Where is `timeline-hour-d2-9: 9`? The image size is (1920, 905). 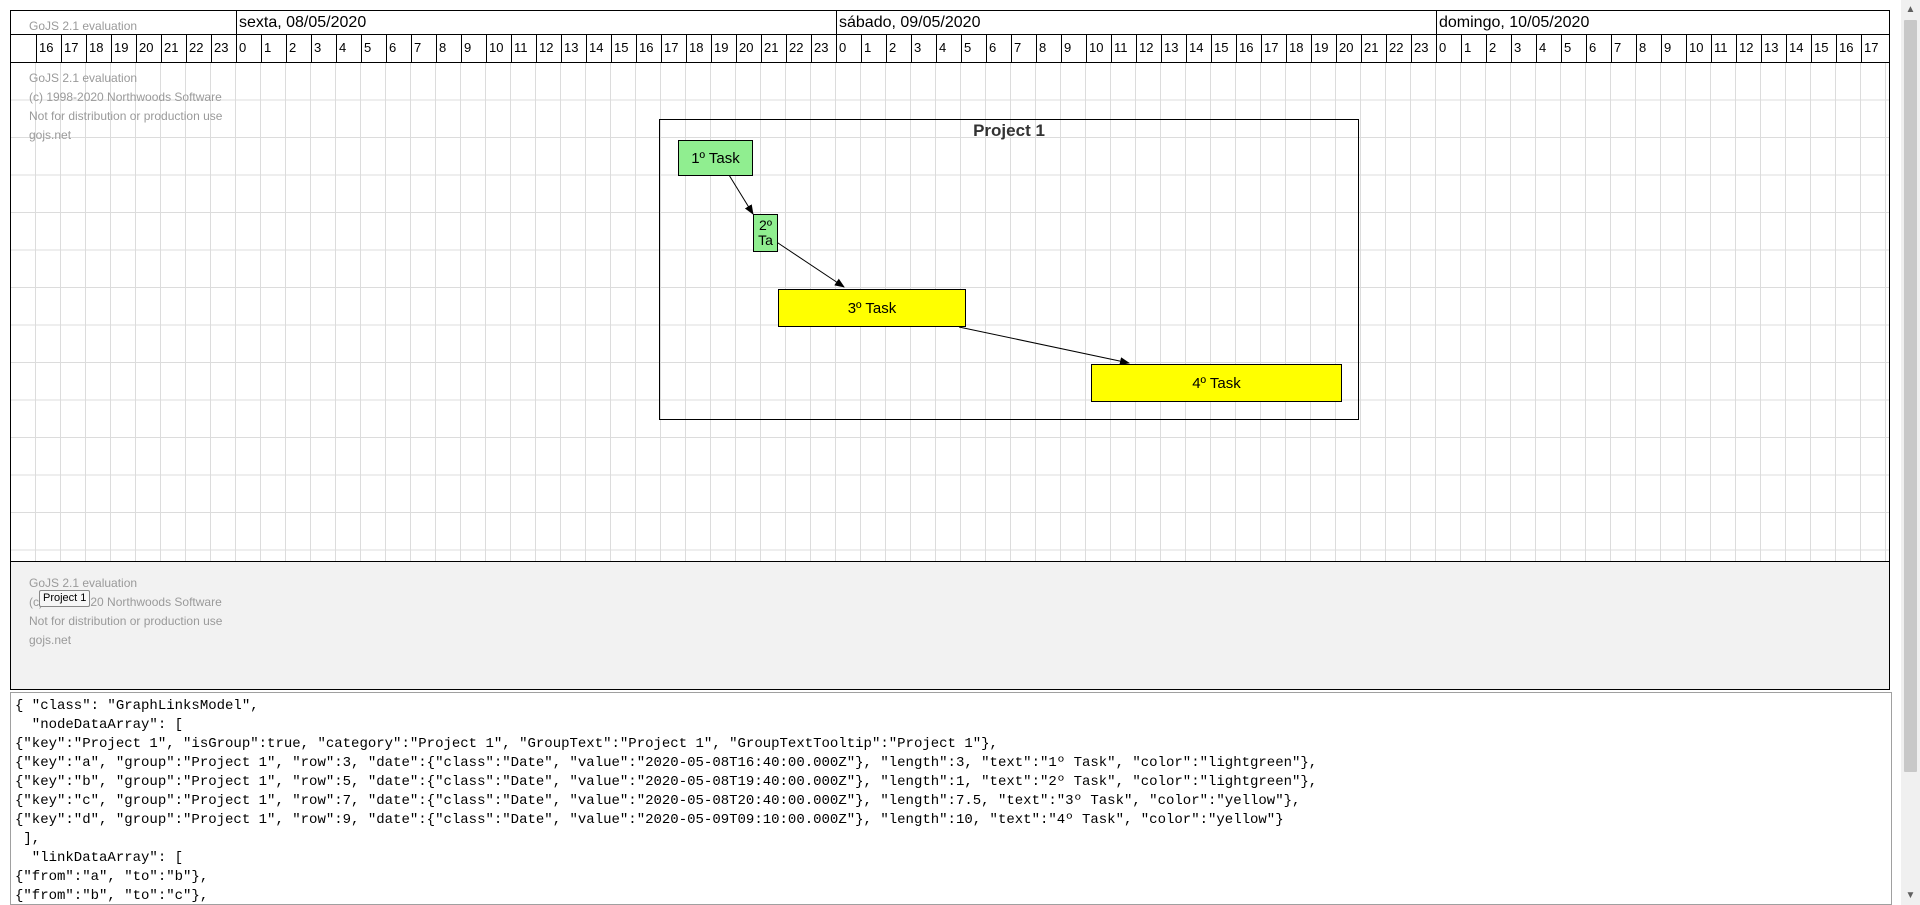 timeline-hour-d2-9: 9 is located at coordinates (1073, 48).